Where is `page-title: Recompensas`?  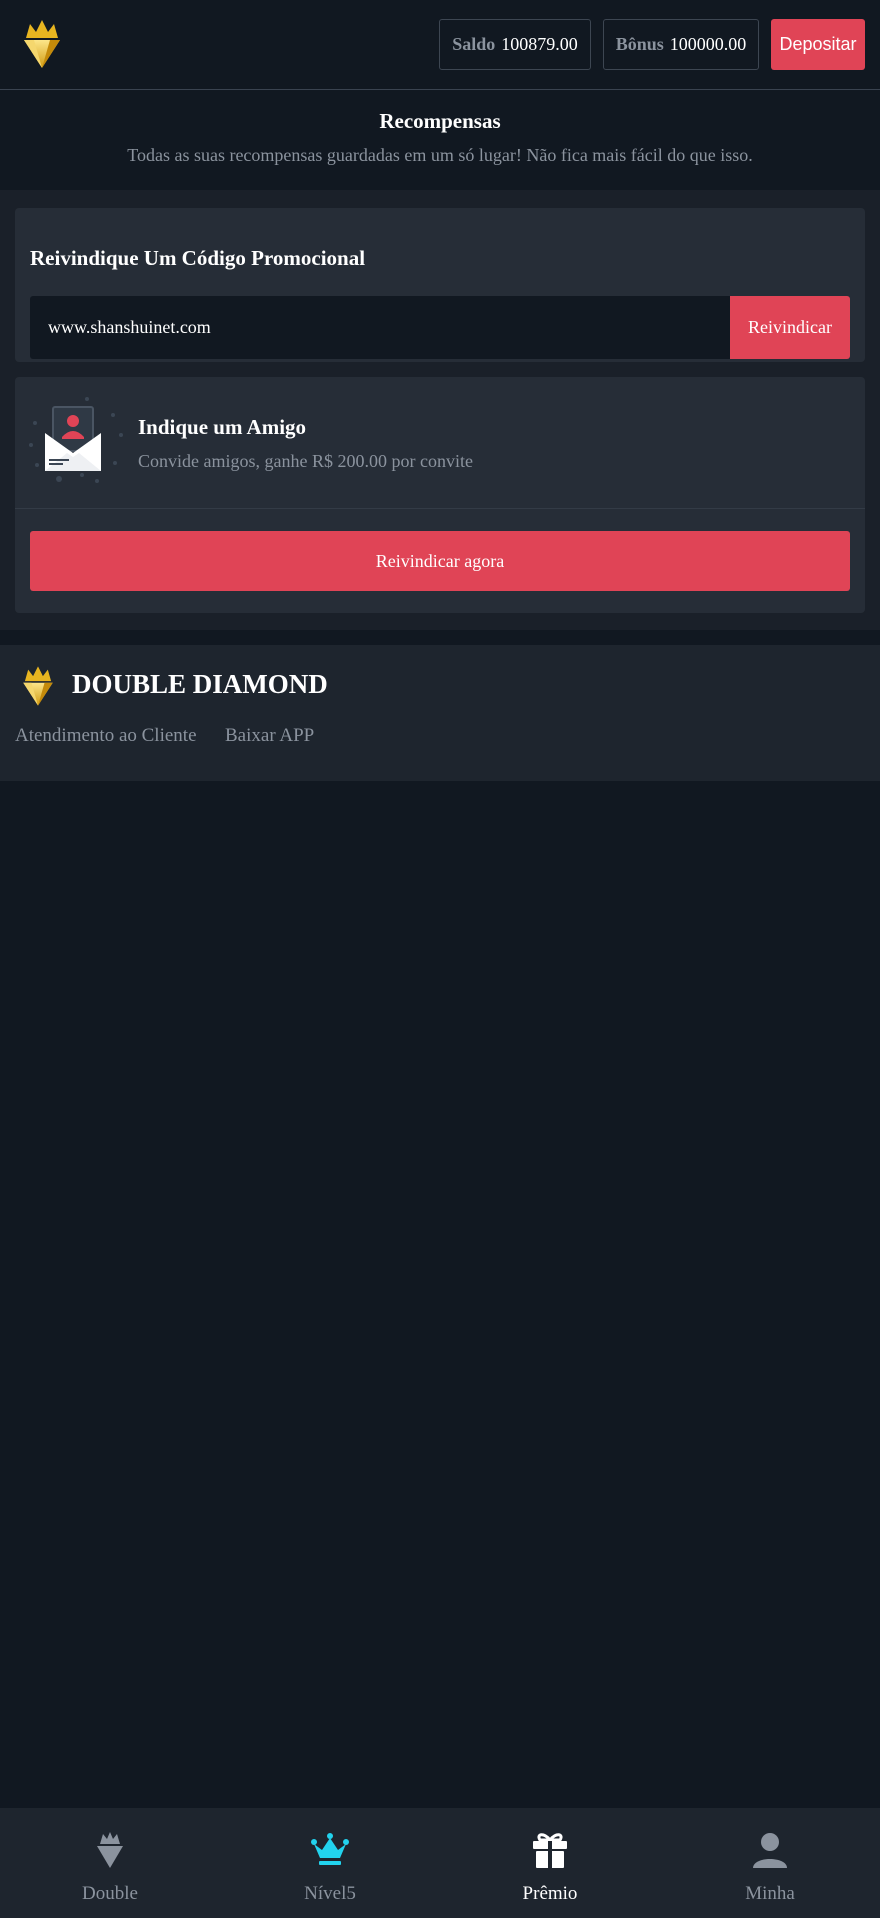 page-title: Recompensas is located at coordinates (440, 121).